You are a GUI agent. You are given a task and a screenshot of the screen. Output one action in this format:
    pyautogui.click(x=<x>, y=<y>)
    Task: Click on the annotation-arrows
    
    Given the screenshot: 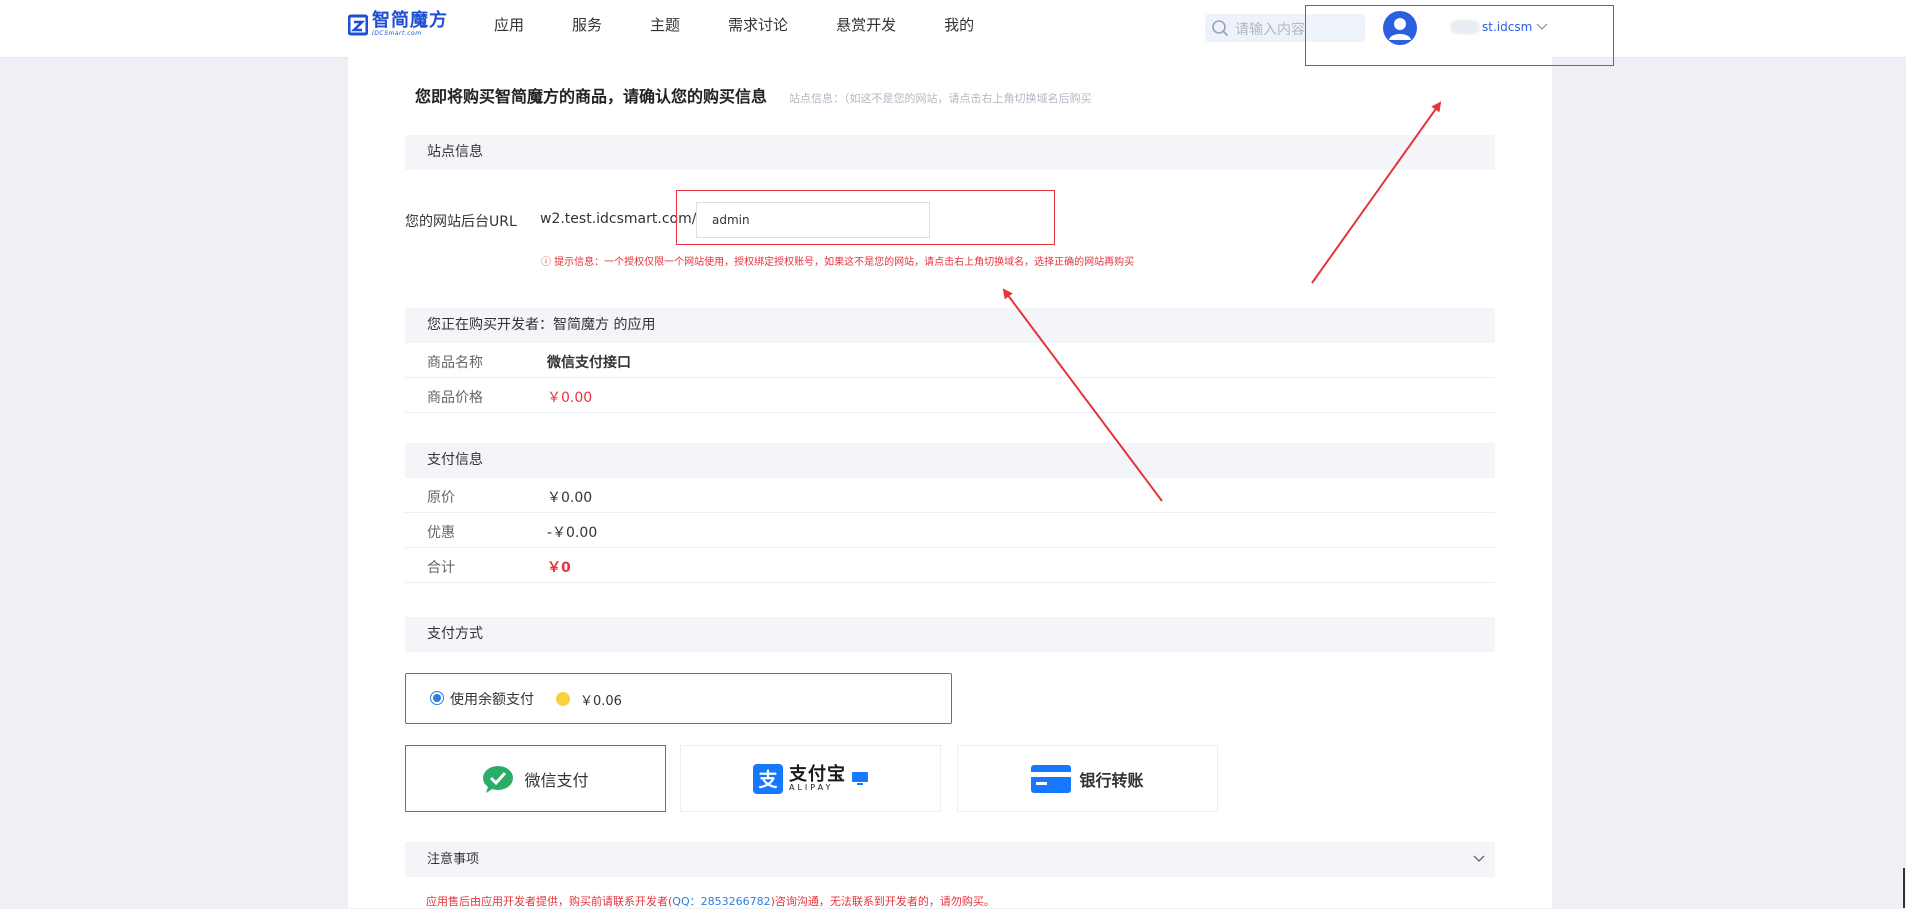 What is the action you would take?
    pyautogui.click(x=1222, y=301)
    